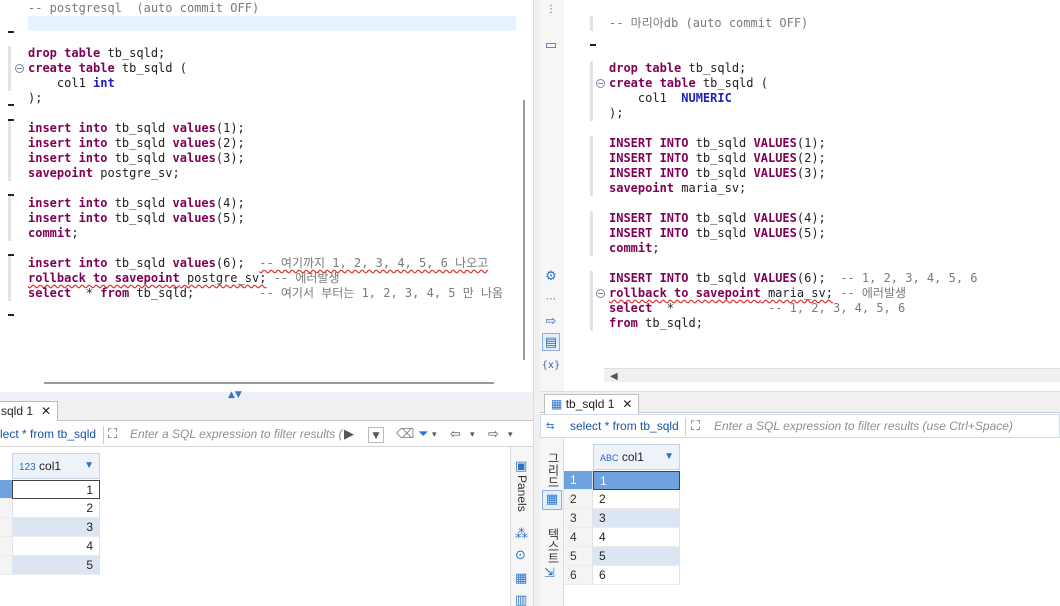 The height and width of the screenshot is (606, 1060). Describe the element at coordinates (349, 435) in the screenshot. I see `run-filter-icon: ▶` at that location.